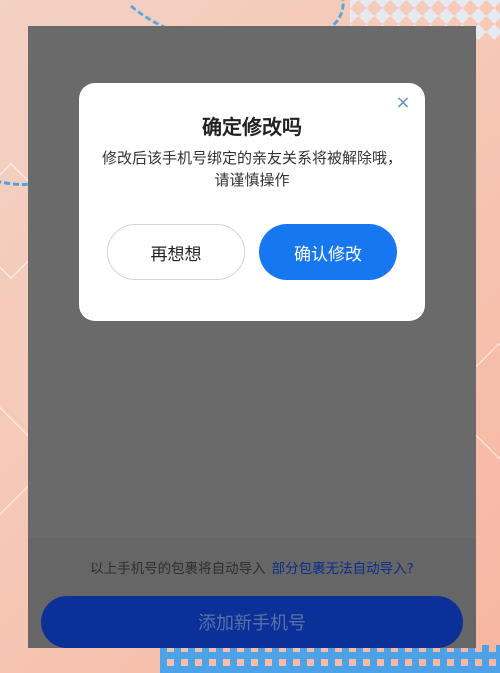 Image resolution: width=500 pixels, height=673 pixels. I want to click on import-help-link: 部分包裹无法自动导入?, so click(343, 569).